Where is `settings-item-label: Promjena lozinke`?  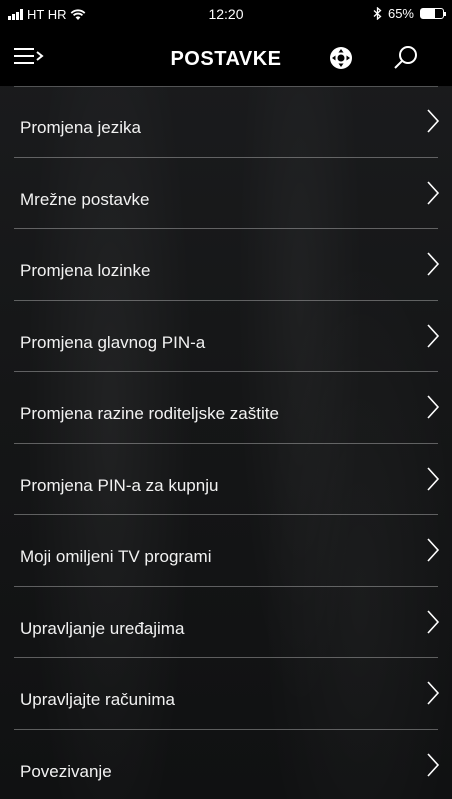
settings-item-label: Promjena lozinke is located at coordinates (85, 270).